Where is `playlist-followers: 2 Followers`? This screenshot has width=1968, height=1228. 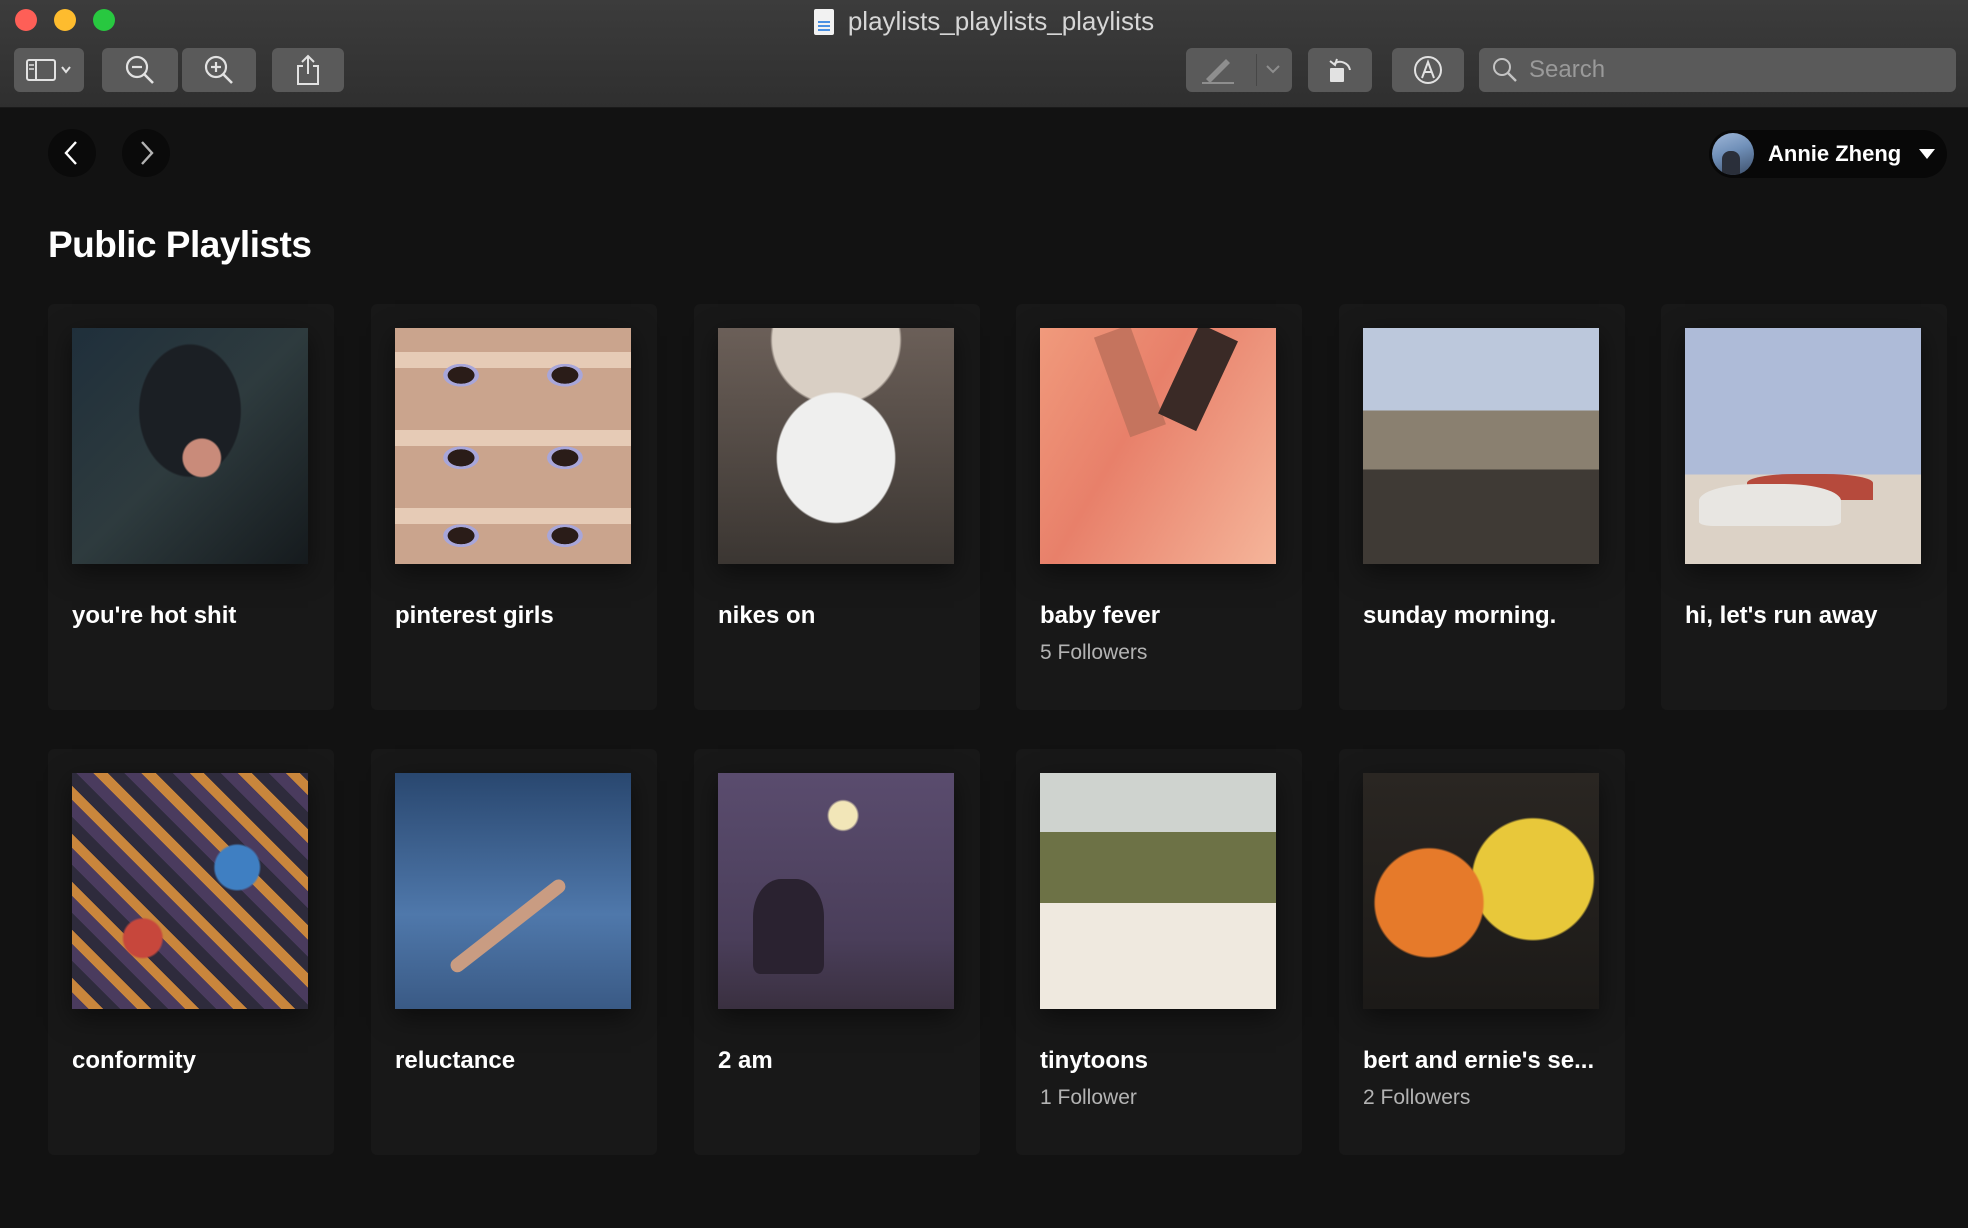 playlist-followers: 2 Followers is located at coordinates (1417, 1097).